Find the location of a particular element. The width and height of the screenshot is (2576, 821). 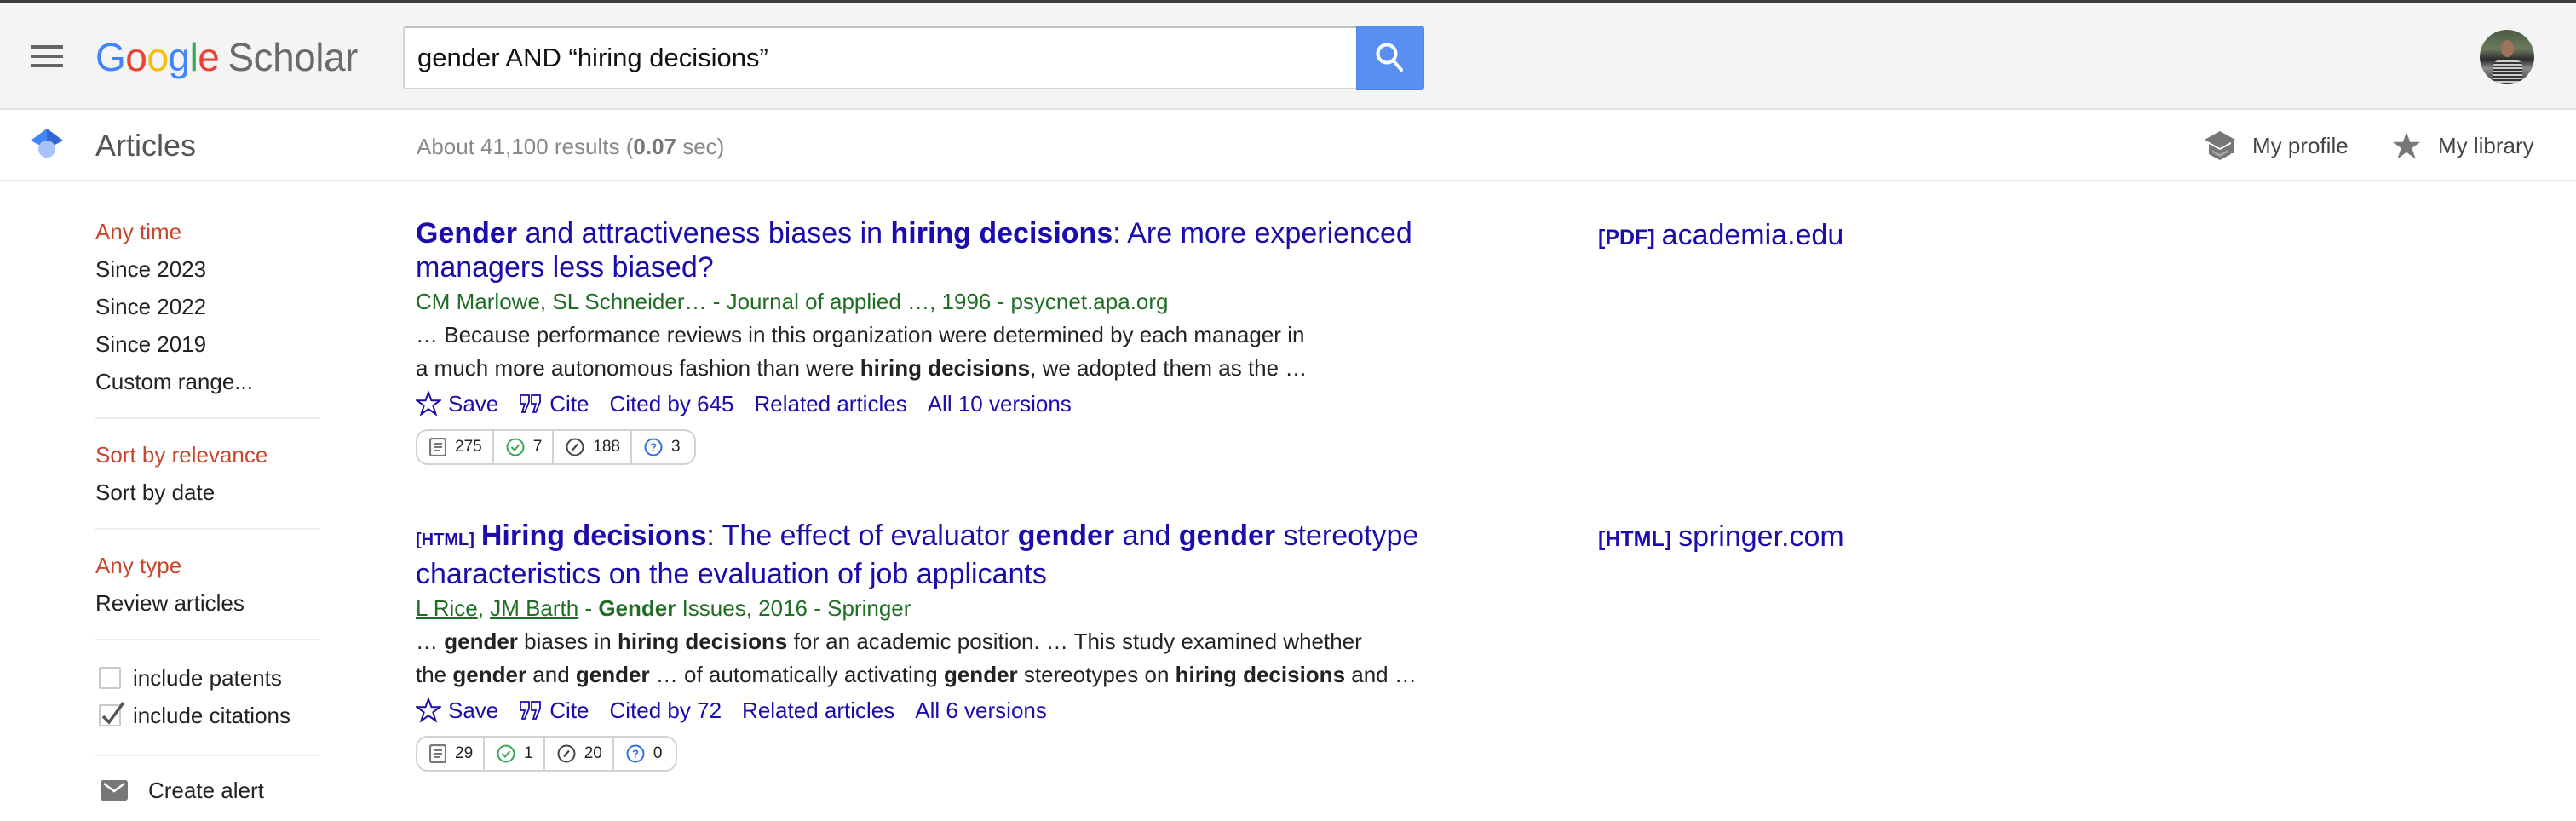

text-fragment: and attractiveness biases in is located at coordinates (704, 233).